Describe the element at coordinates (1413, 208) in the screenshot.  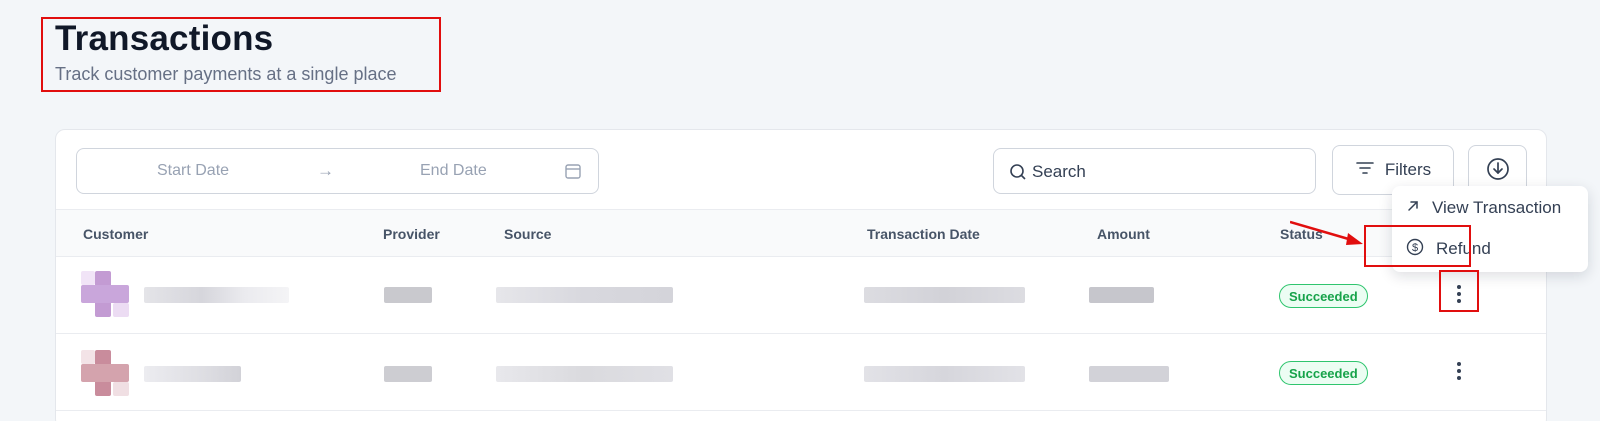
I see `arrow-up-right-icon` at that location.